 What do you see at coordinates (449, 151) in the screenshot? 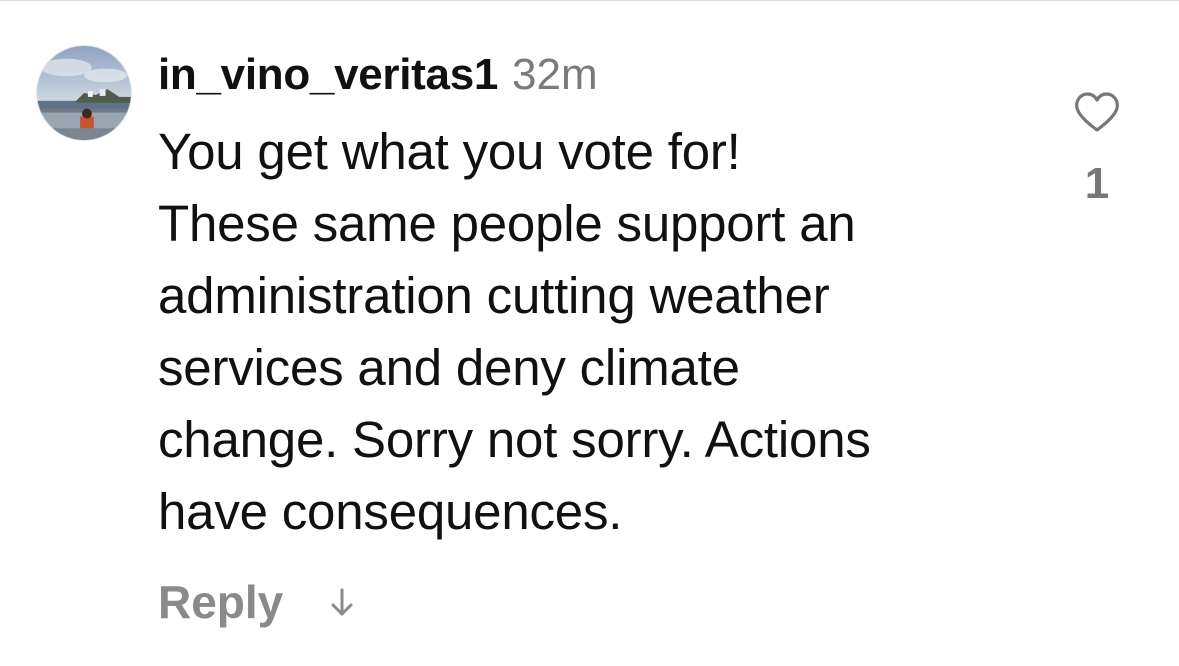
I see `comment-text-line: You get what you vote for!` at bounding box center [449, 151].